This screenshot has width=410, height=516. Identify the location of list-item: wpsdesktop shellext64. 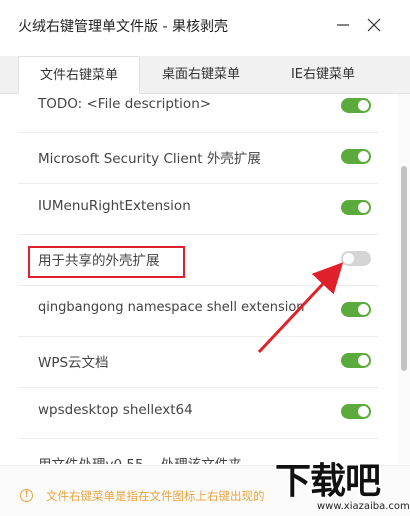
(198, 413).